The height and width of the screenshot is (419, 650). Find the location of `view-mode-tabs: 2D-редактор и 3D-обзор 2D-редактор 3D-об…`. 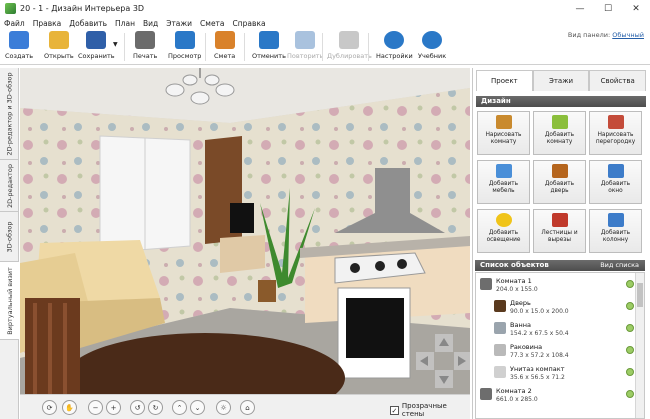

view-mode-tabs: 2D-редактор и 3D-обзор 2D-редактор 3D-об… is located at coordinates (9, 243).